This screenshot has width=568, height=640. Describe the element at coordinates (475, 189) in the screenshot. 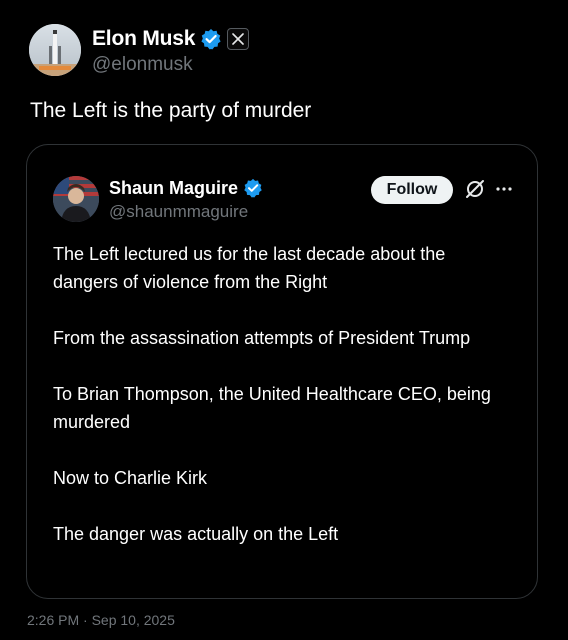

I see `grok-icon` at that location.